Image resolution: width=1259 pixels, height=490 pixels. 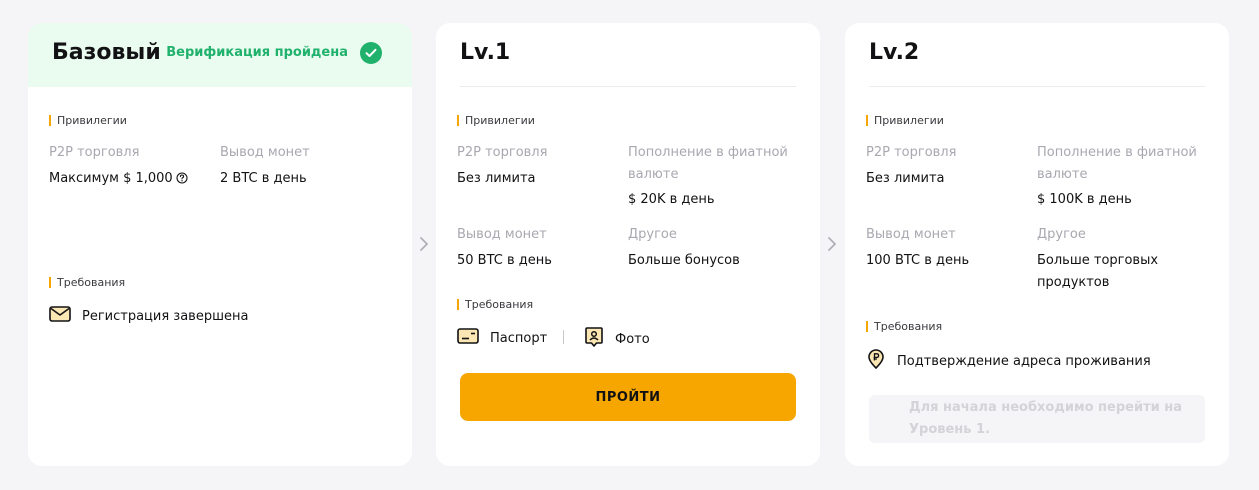 What do you see at coordinates (519, 338) in the screenshot?
I see `requirement-text: Паспорт` at bounding box center [519, 338].